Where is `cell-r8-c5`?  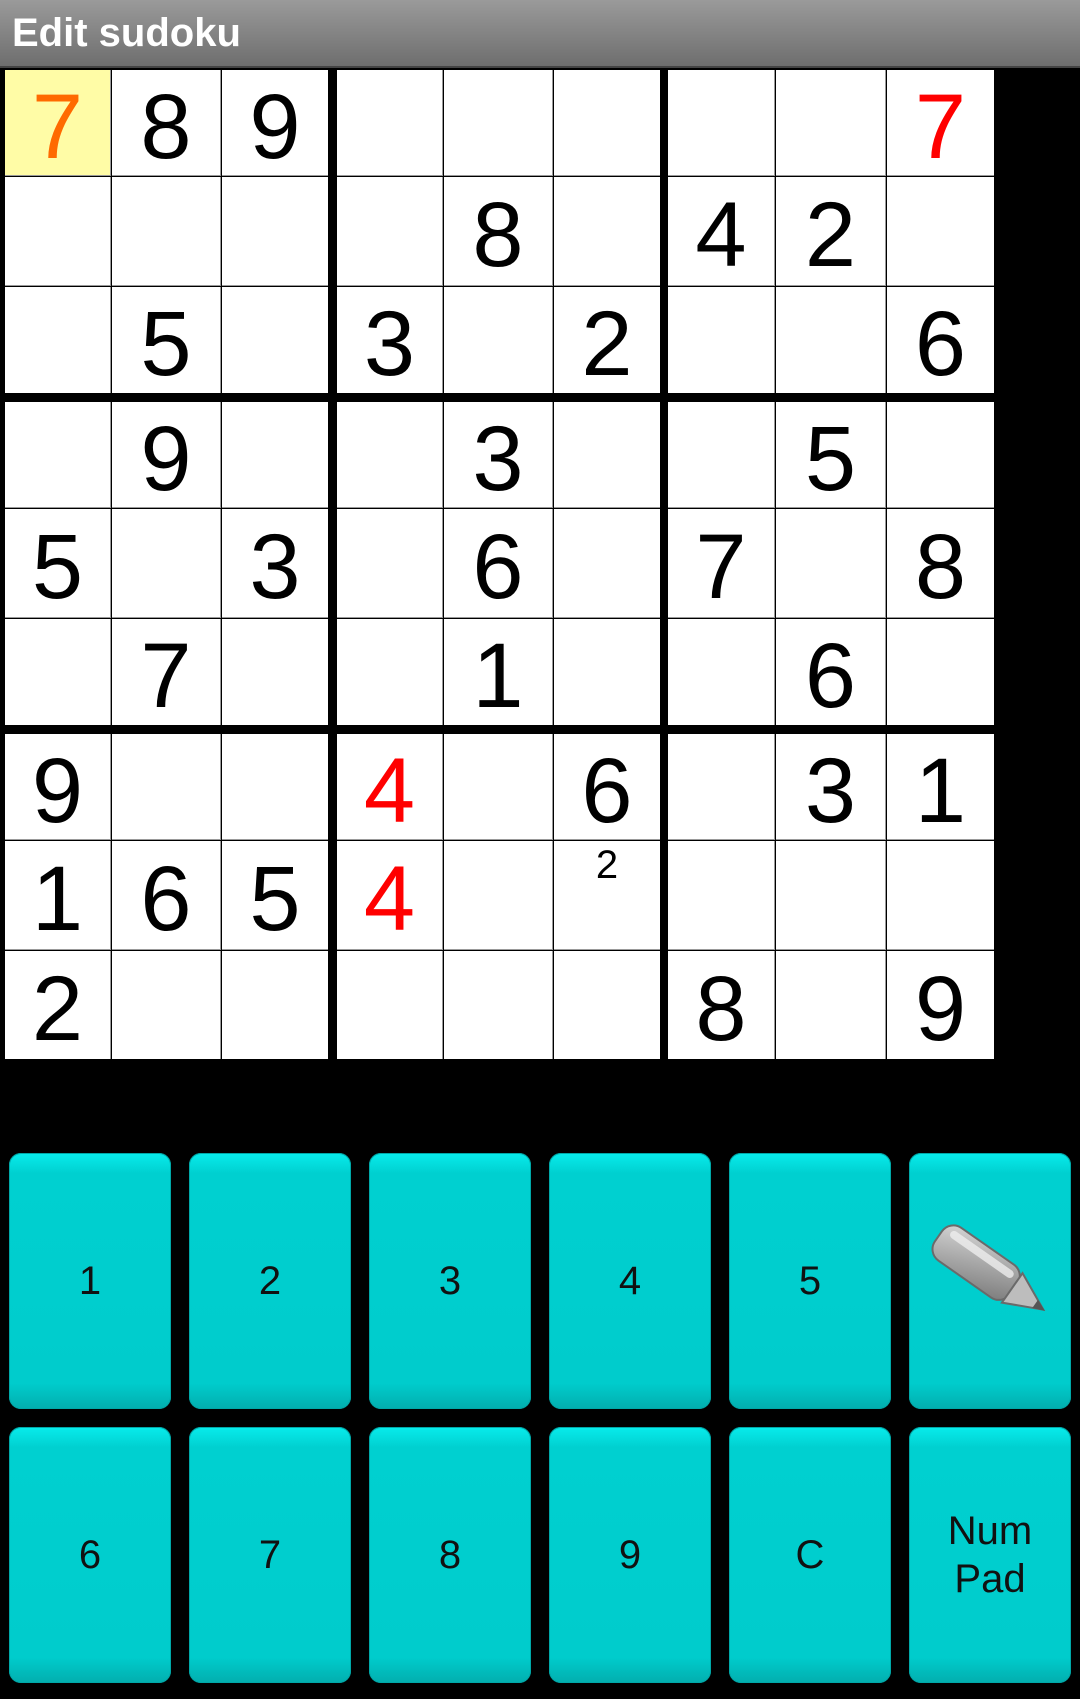
cell-r8-c5 is located at coordinates (498, 895).